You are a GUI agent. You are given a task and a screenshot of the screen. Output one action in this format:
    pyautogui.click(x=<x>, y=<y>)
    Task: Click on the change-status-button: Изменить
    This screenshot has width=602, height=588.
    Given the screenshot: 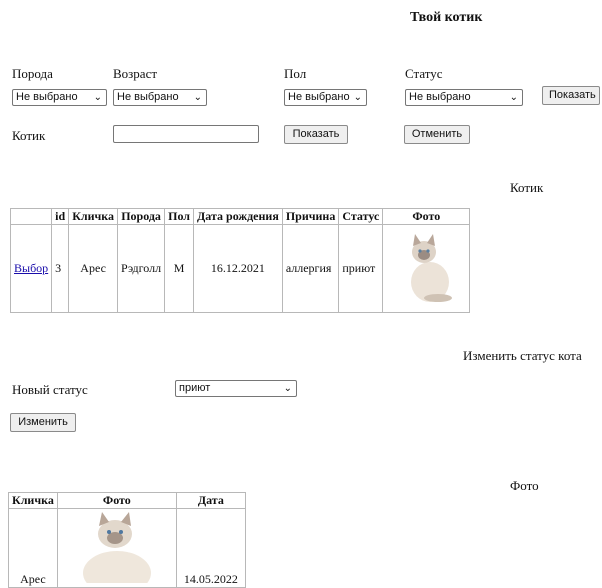 What is the action you would take?
    pyautogui.click(x=43, y=422)
    